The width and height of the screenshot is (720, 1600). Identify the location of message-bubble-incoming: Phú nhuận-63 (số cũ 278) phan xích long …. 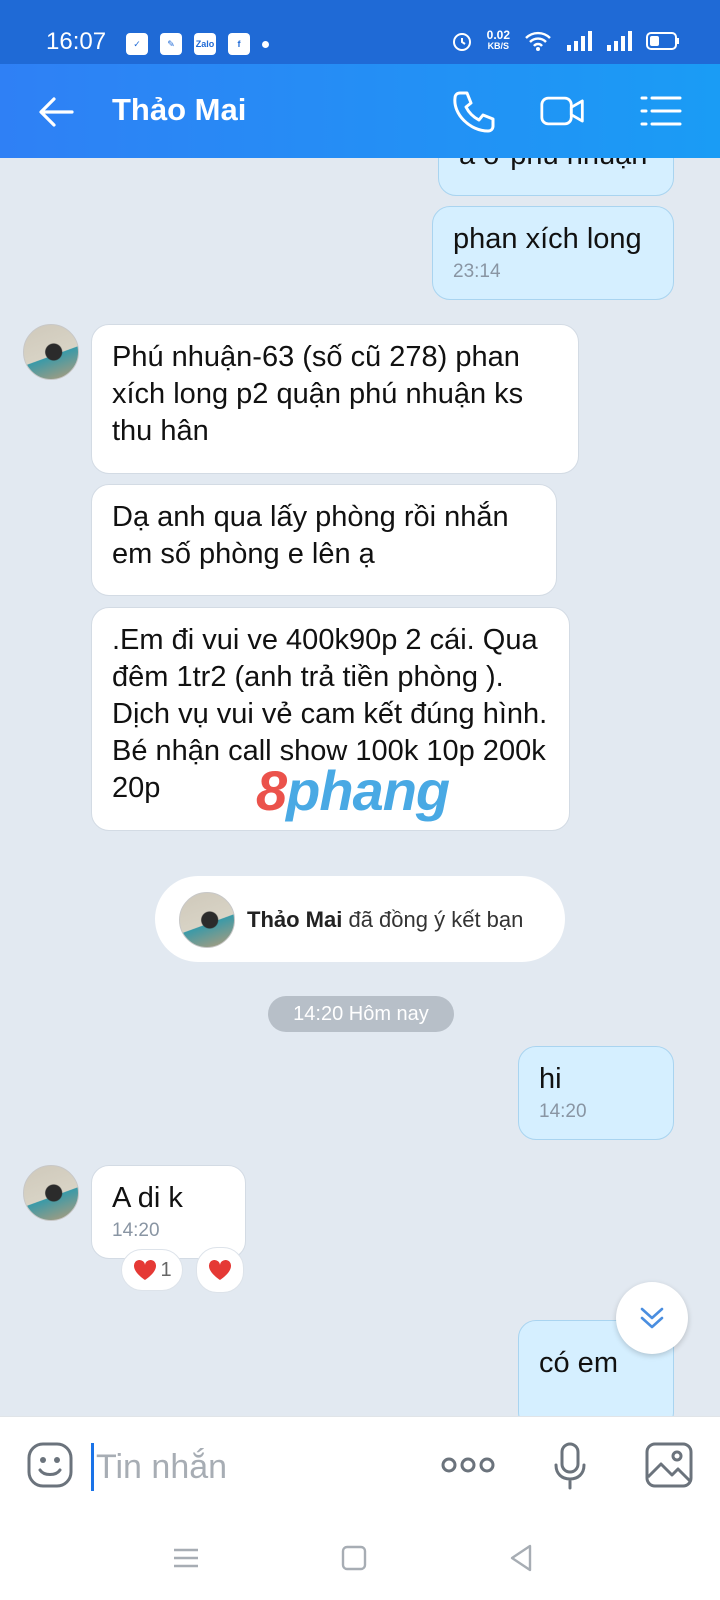
(335, 399).